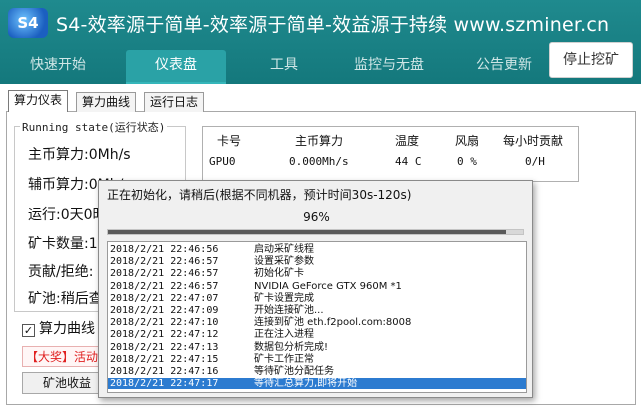 Image resolution: width=641 pixels, height=408 pixels. I want to click on contribution-reject: 贡献/拒绝:, so click(61, 272).